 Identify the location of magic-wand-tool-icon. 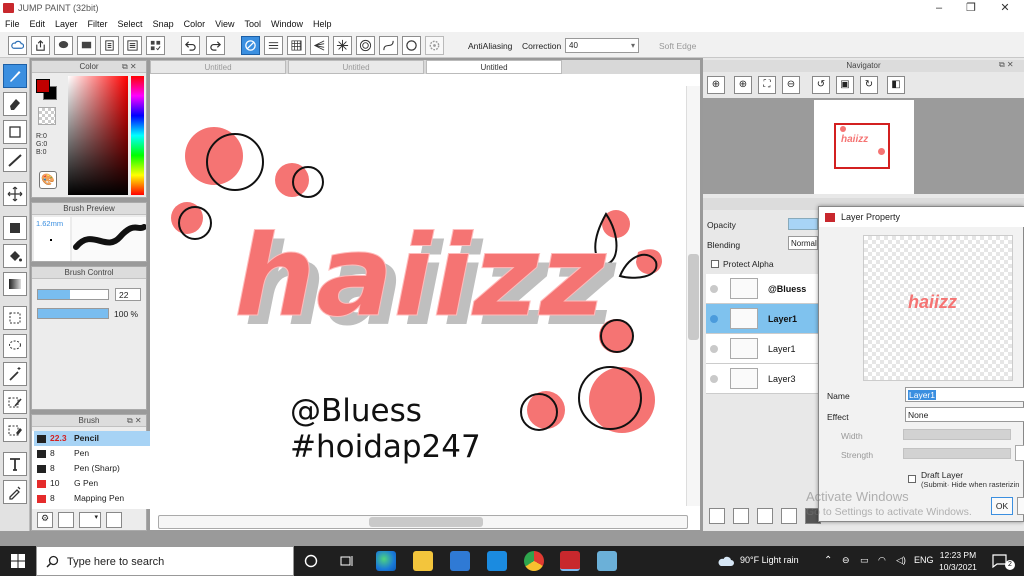
(15, 374).